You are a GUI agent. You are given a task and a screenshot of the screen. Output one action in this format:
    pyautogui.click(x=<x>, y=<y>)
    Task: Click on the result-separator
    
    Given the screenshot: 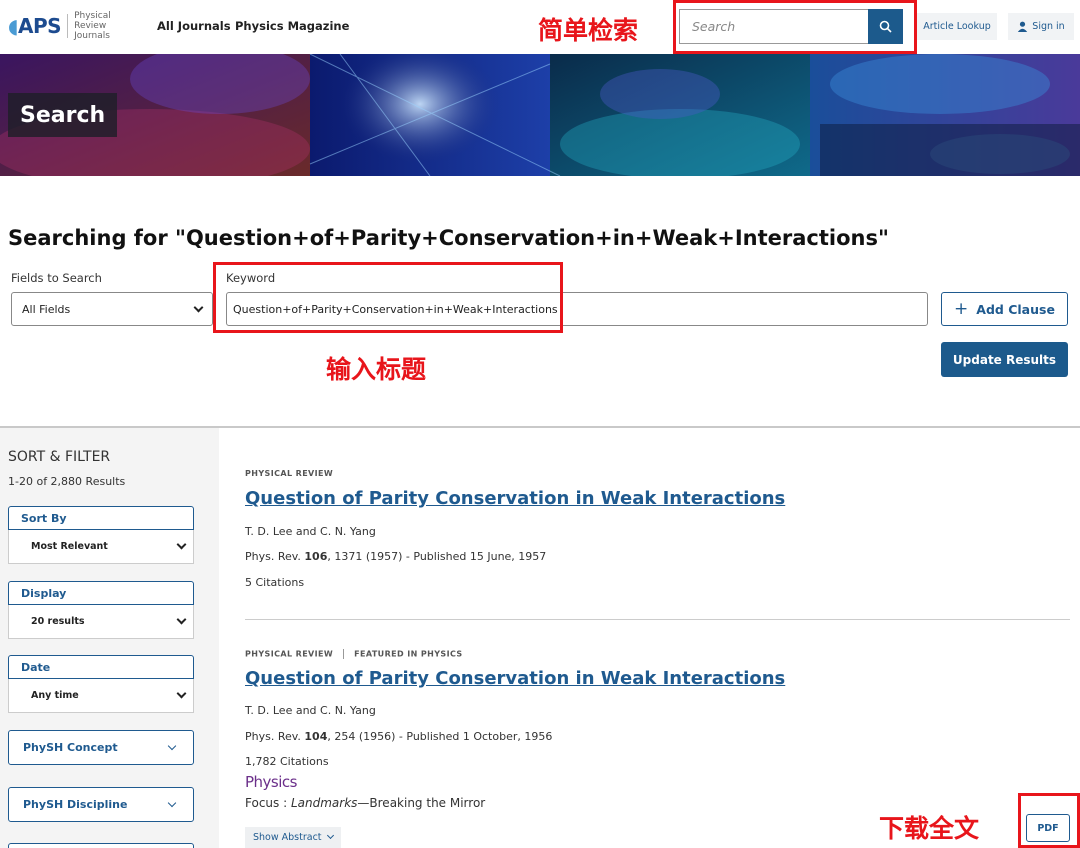 What is the action you would take?
    pyautogui.click(x=657, y=619)
    